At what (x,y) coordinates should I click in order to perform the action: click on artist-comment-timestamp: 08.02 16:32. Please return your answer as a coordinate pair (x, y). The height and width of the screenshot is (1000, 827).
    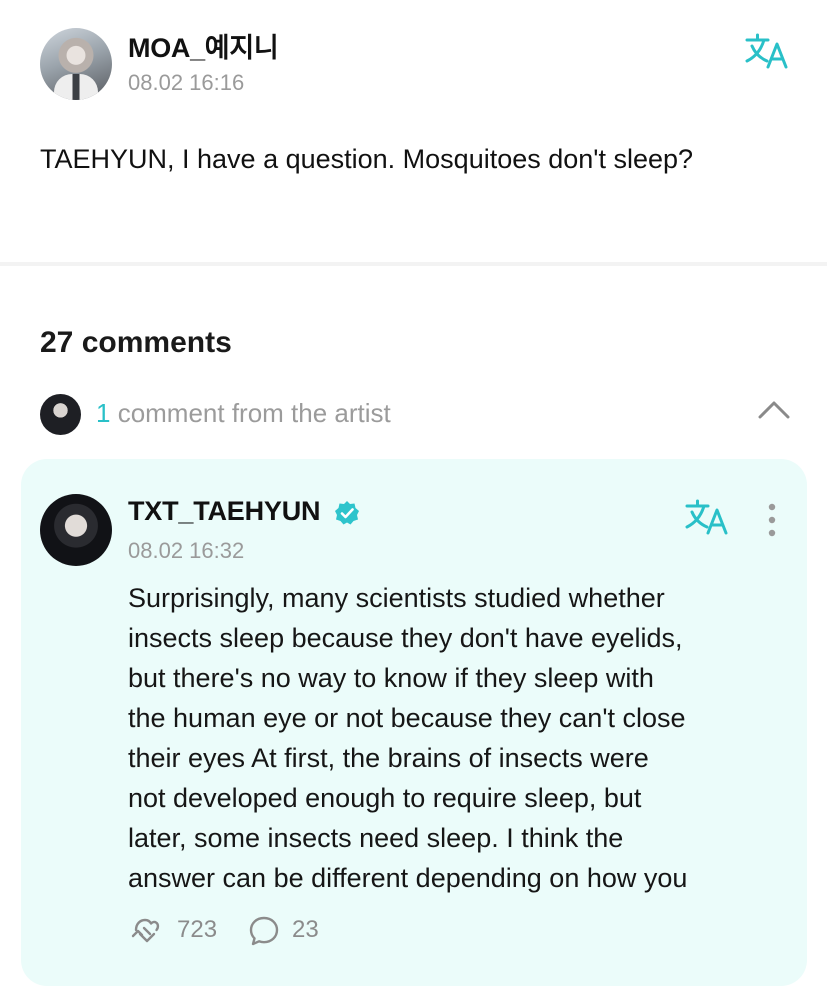
    Looking at the image, I should click on (186, 550).